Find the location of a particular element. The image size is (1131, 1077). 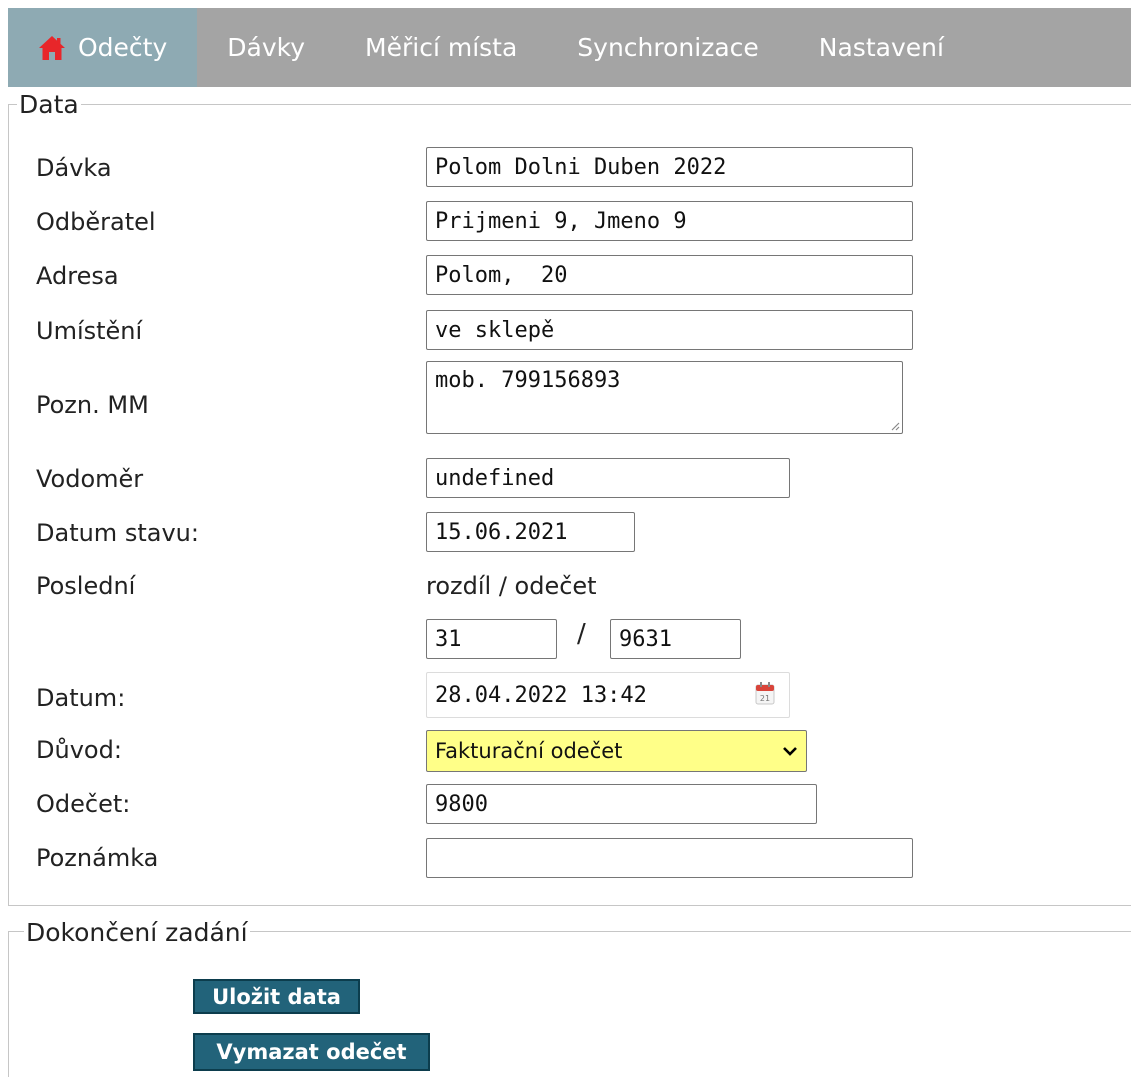

duvod-value: Fakturační odečet is located at coordinates (529, 751).